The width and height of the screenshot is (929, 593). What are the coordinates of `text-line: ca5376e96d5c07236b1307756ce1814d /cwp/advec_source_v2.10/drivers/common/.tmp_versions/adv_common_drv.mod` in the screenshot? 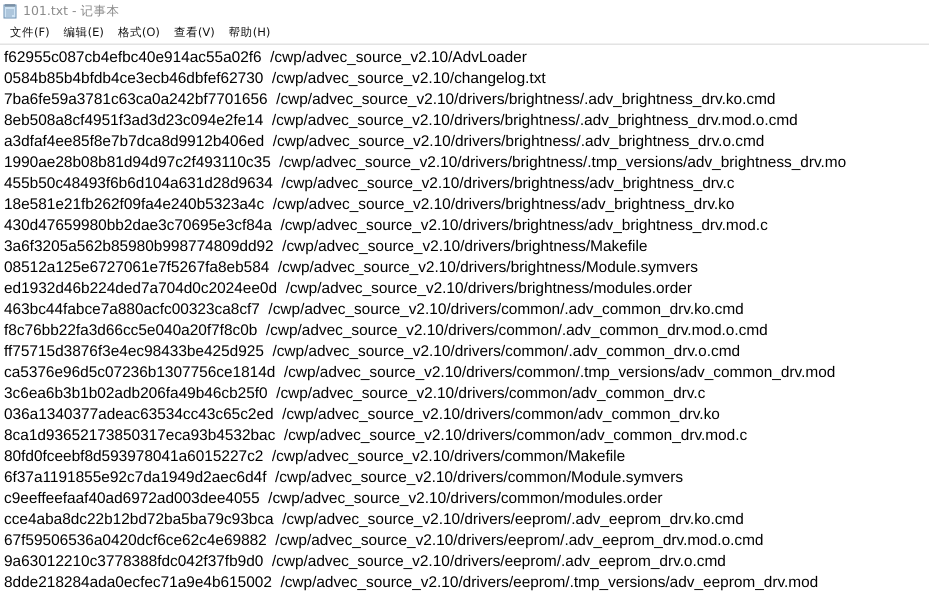 It's located at (420, 373).